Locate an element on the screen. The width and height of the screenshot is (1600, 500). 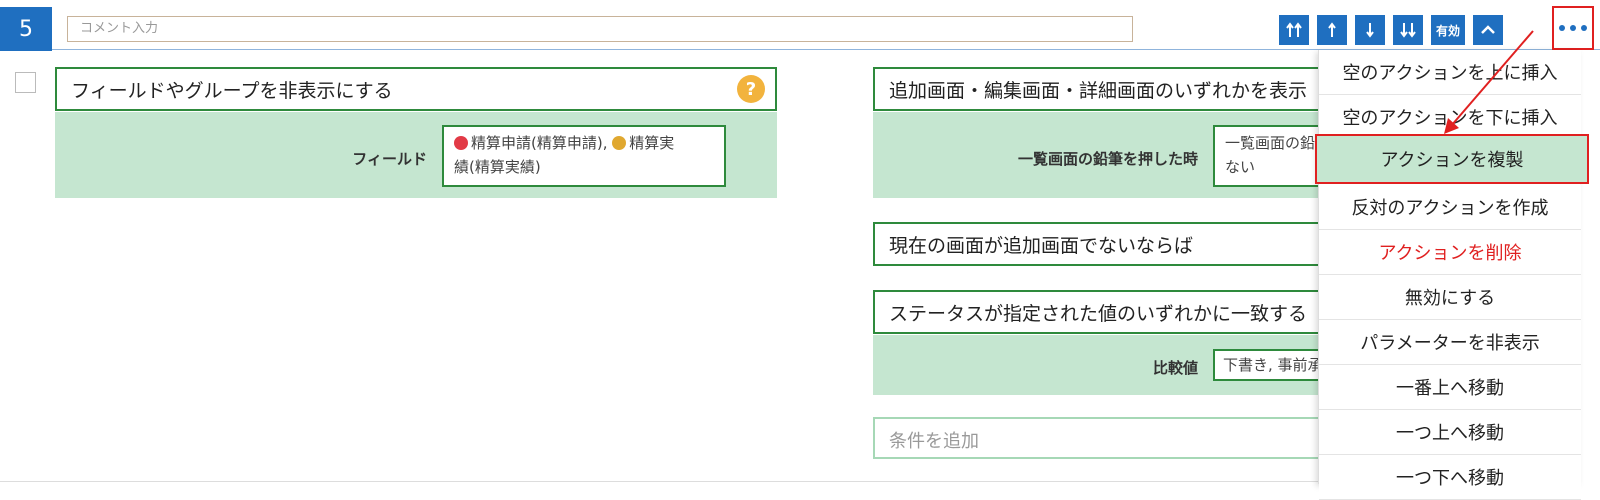
action-title: フィールドやグループを非表示にする is located at coordinates (416, 89).